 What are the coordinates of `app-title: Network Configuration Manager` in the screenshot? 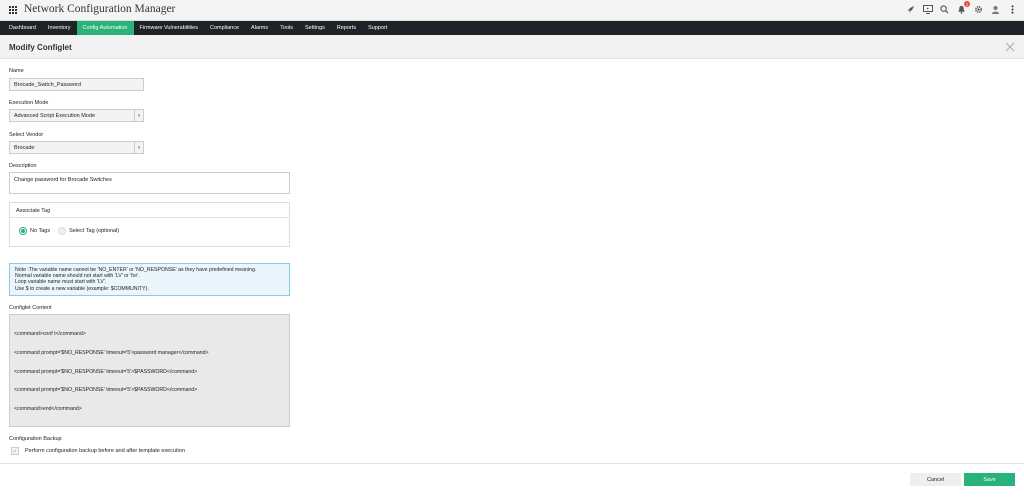 It's located at (100, 9).